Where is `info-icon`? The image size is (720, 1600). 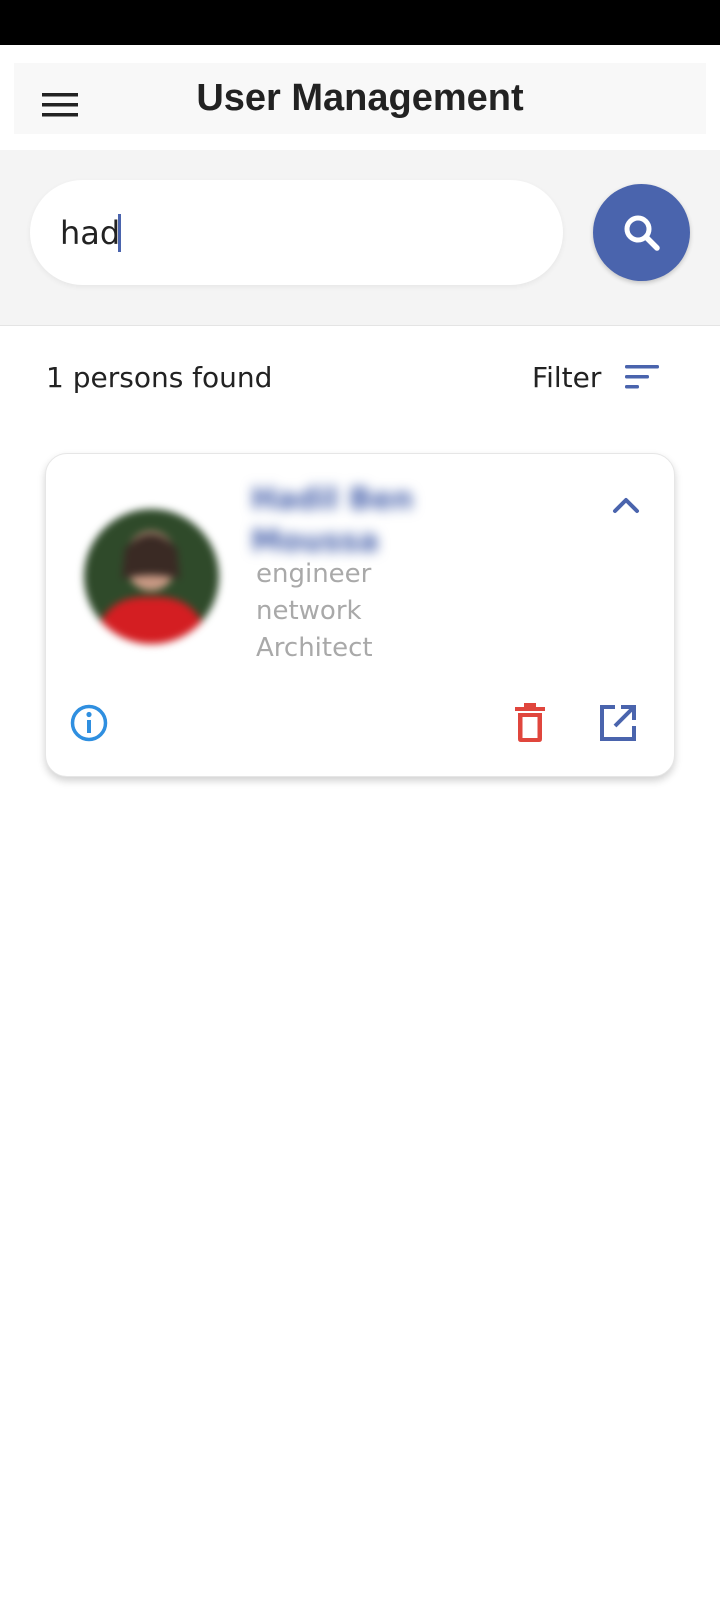
info-icon is located at coordinates (89, 723).